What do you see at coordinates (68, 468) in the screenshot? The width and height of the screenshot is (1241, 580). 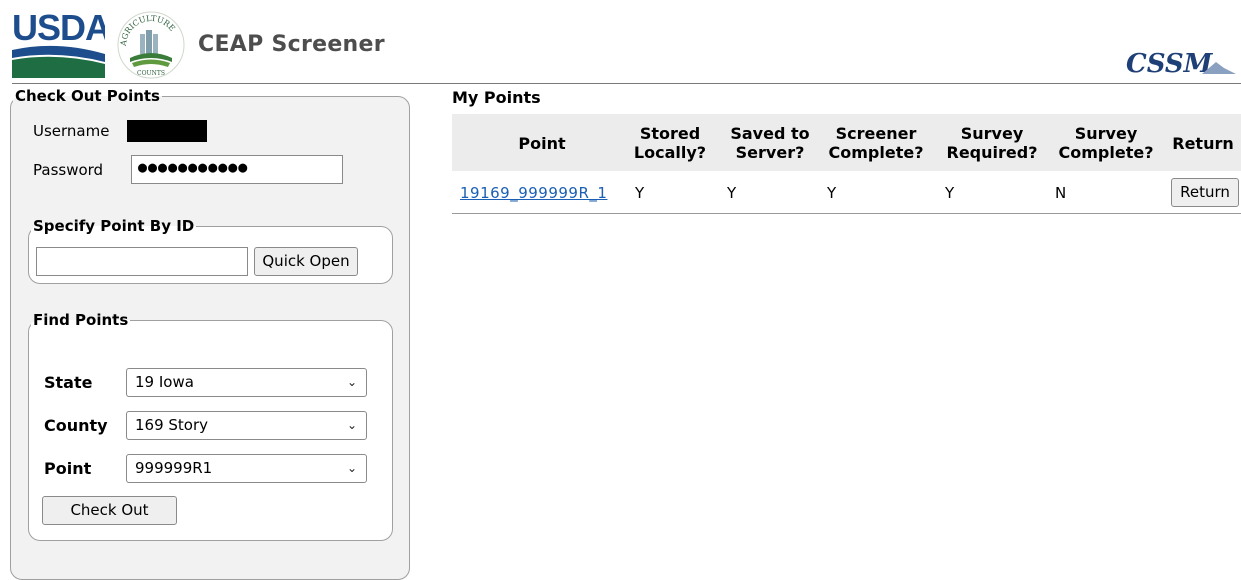 I see `point-label: Point` at bounding box center [68, 468].